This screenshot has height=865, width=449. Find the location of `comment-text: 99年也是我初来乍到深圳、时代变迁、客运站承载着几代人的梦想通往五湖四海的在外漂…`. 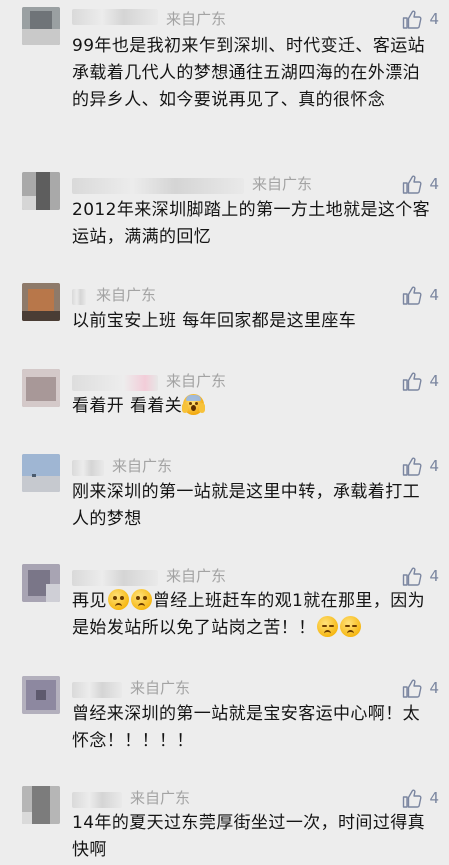

comment-text: 99年也是我初来乍到深圳、时代变迁、客运站承载着几代人的梦想通往五湖四海的在外漂… is located at coordinates (249, 73).